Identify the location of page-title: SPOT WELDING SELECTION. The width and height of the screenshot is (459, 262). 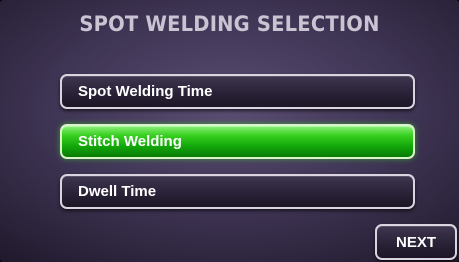
(229, 24).